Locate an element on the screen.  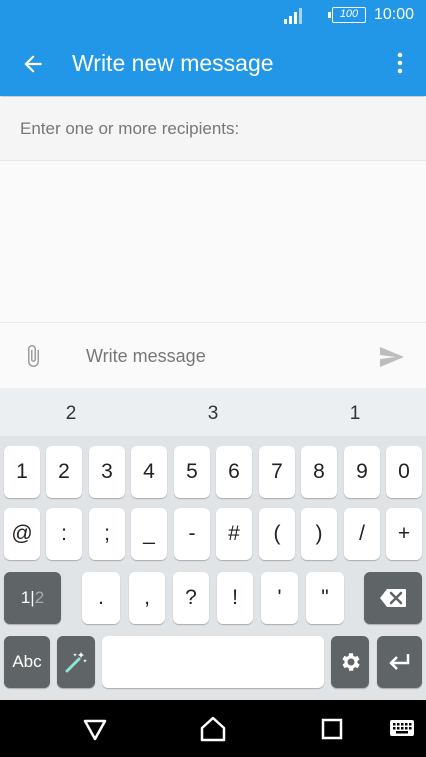
suggestion-item: 3 is located at coordinates (213, 414).